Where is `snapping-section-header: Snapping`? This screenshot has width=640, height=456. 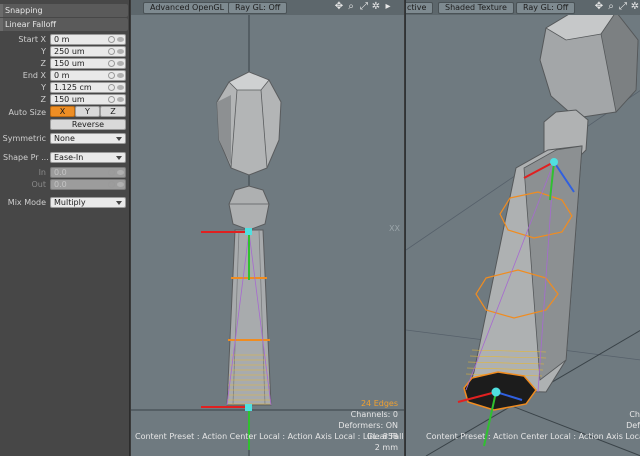
snapping-section-header: Snapping is located at coordinates (64, 10).